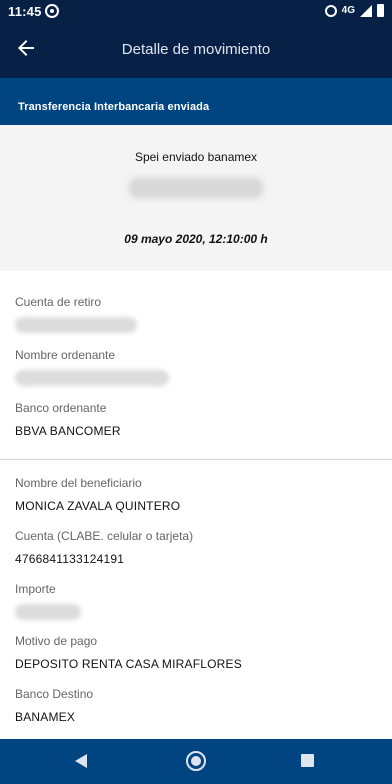 This screenshot has height=784, width=392. I want to click on section-title: Transferencia Interbancaria enviada, so click(114, 107).